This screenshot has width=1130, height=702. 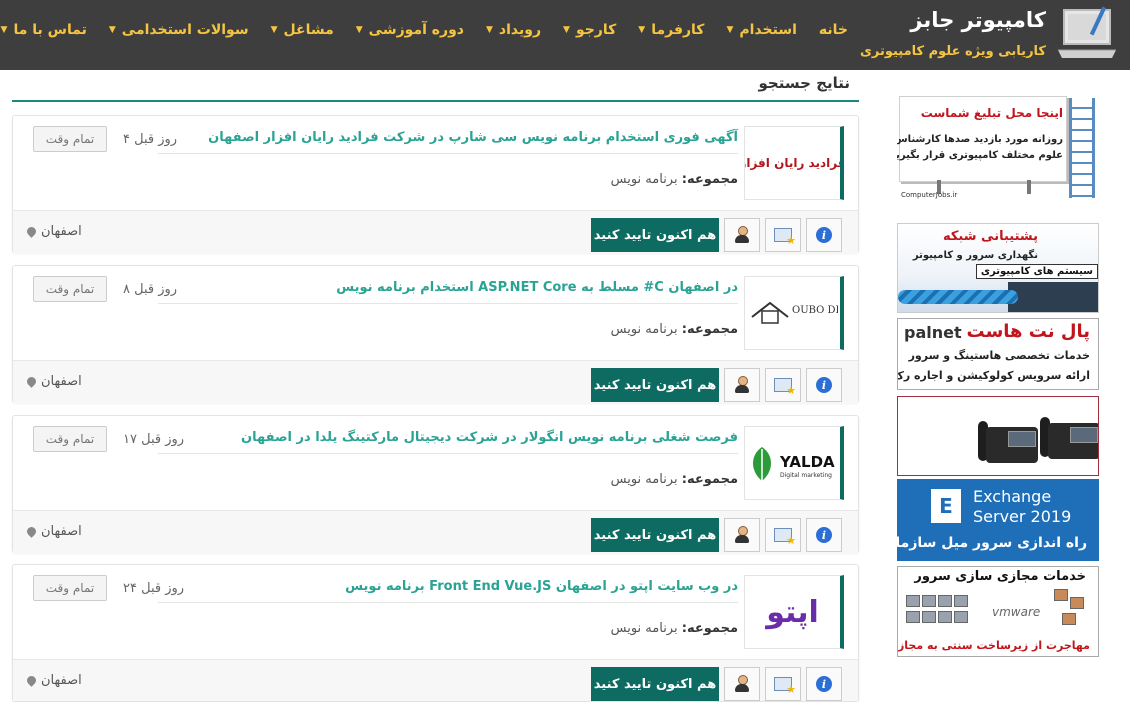 I want to click on ad-text: ارائه سرویس کولوکیشن و اجاره رک, so click(x=993, y=375).